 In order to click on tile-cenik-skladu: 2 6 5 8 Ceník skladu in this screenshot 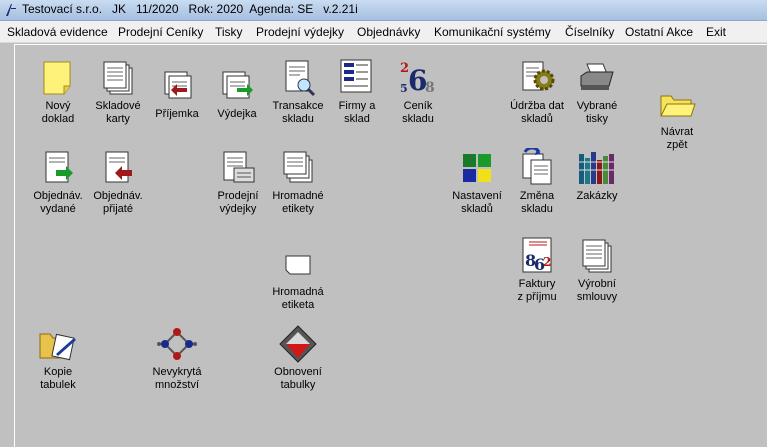, I will do `click(418, 92)`.